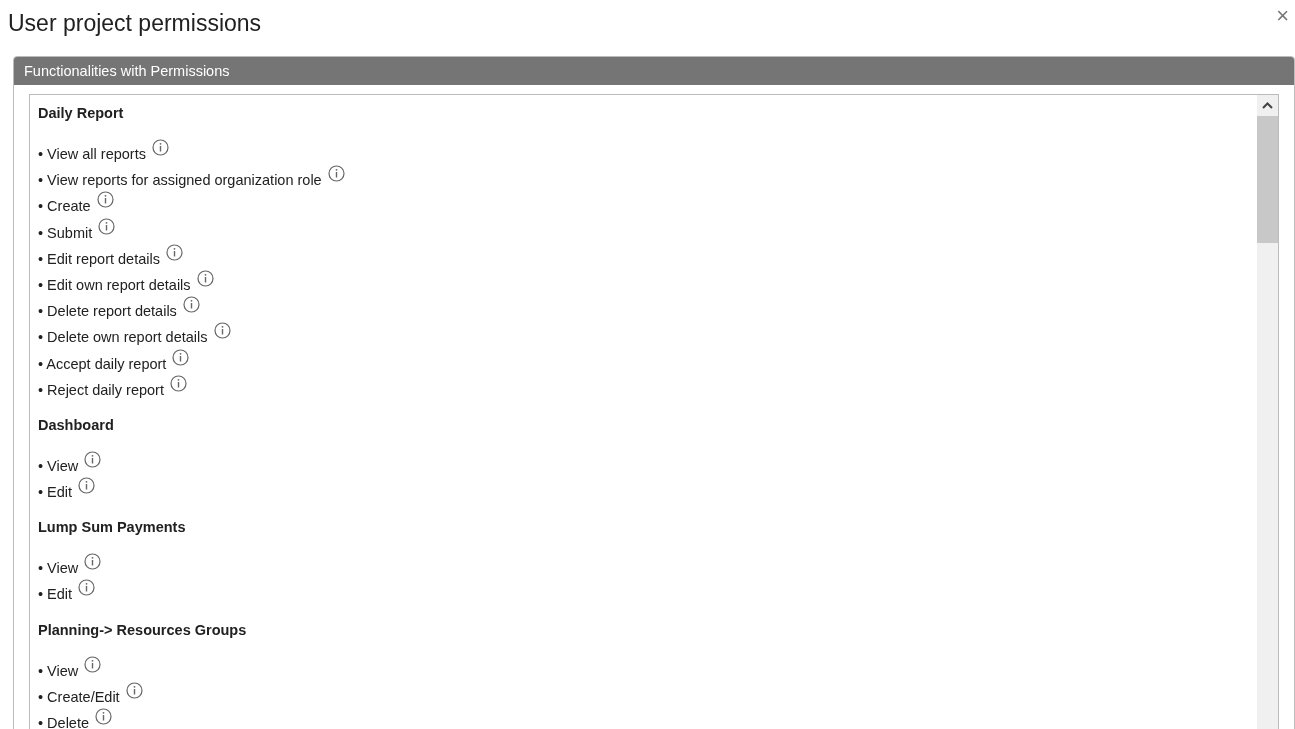  I want to click on permission-item: • Delete report details, so click(107, 312).